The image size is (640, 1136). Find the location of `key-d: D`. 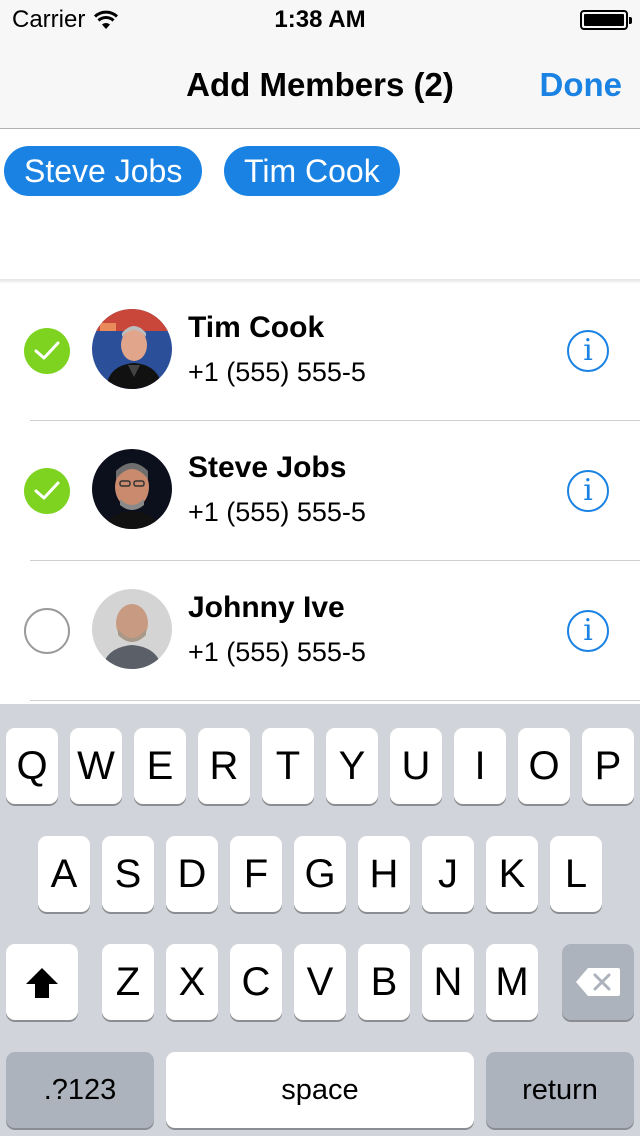

key-d: D is located at coordinates (192, 874).